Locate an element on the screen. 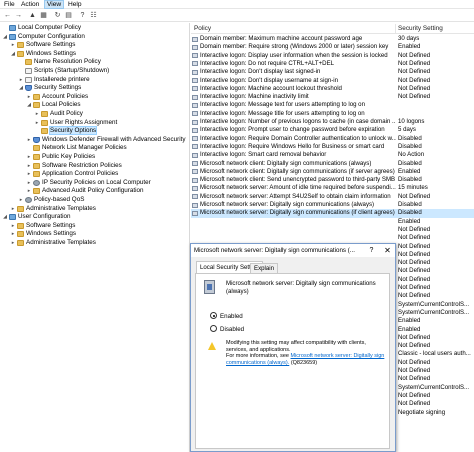 The height and width of the screenshot is (452, 474). table-row: Enabled is located at coordinates (332, 222).